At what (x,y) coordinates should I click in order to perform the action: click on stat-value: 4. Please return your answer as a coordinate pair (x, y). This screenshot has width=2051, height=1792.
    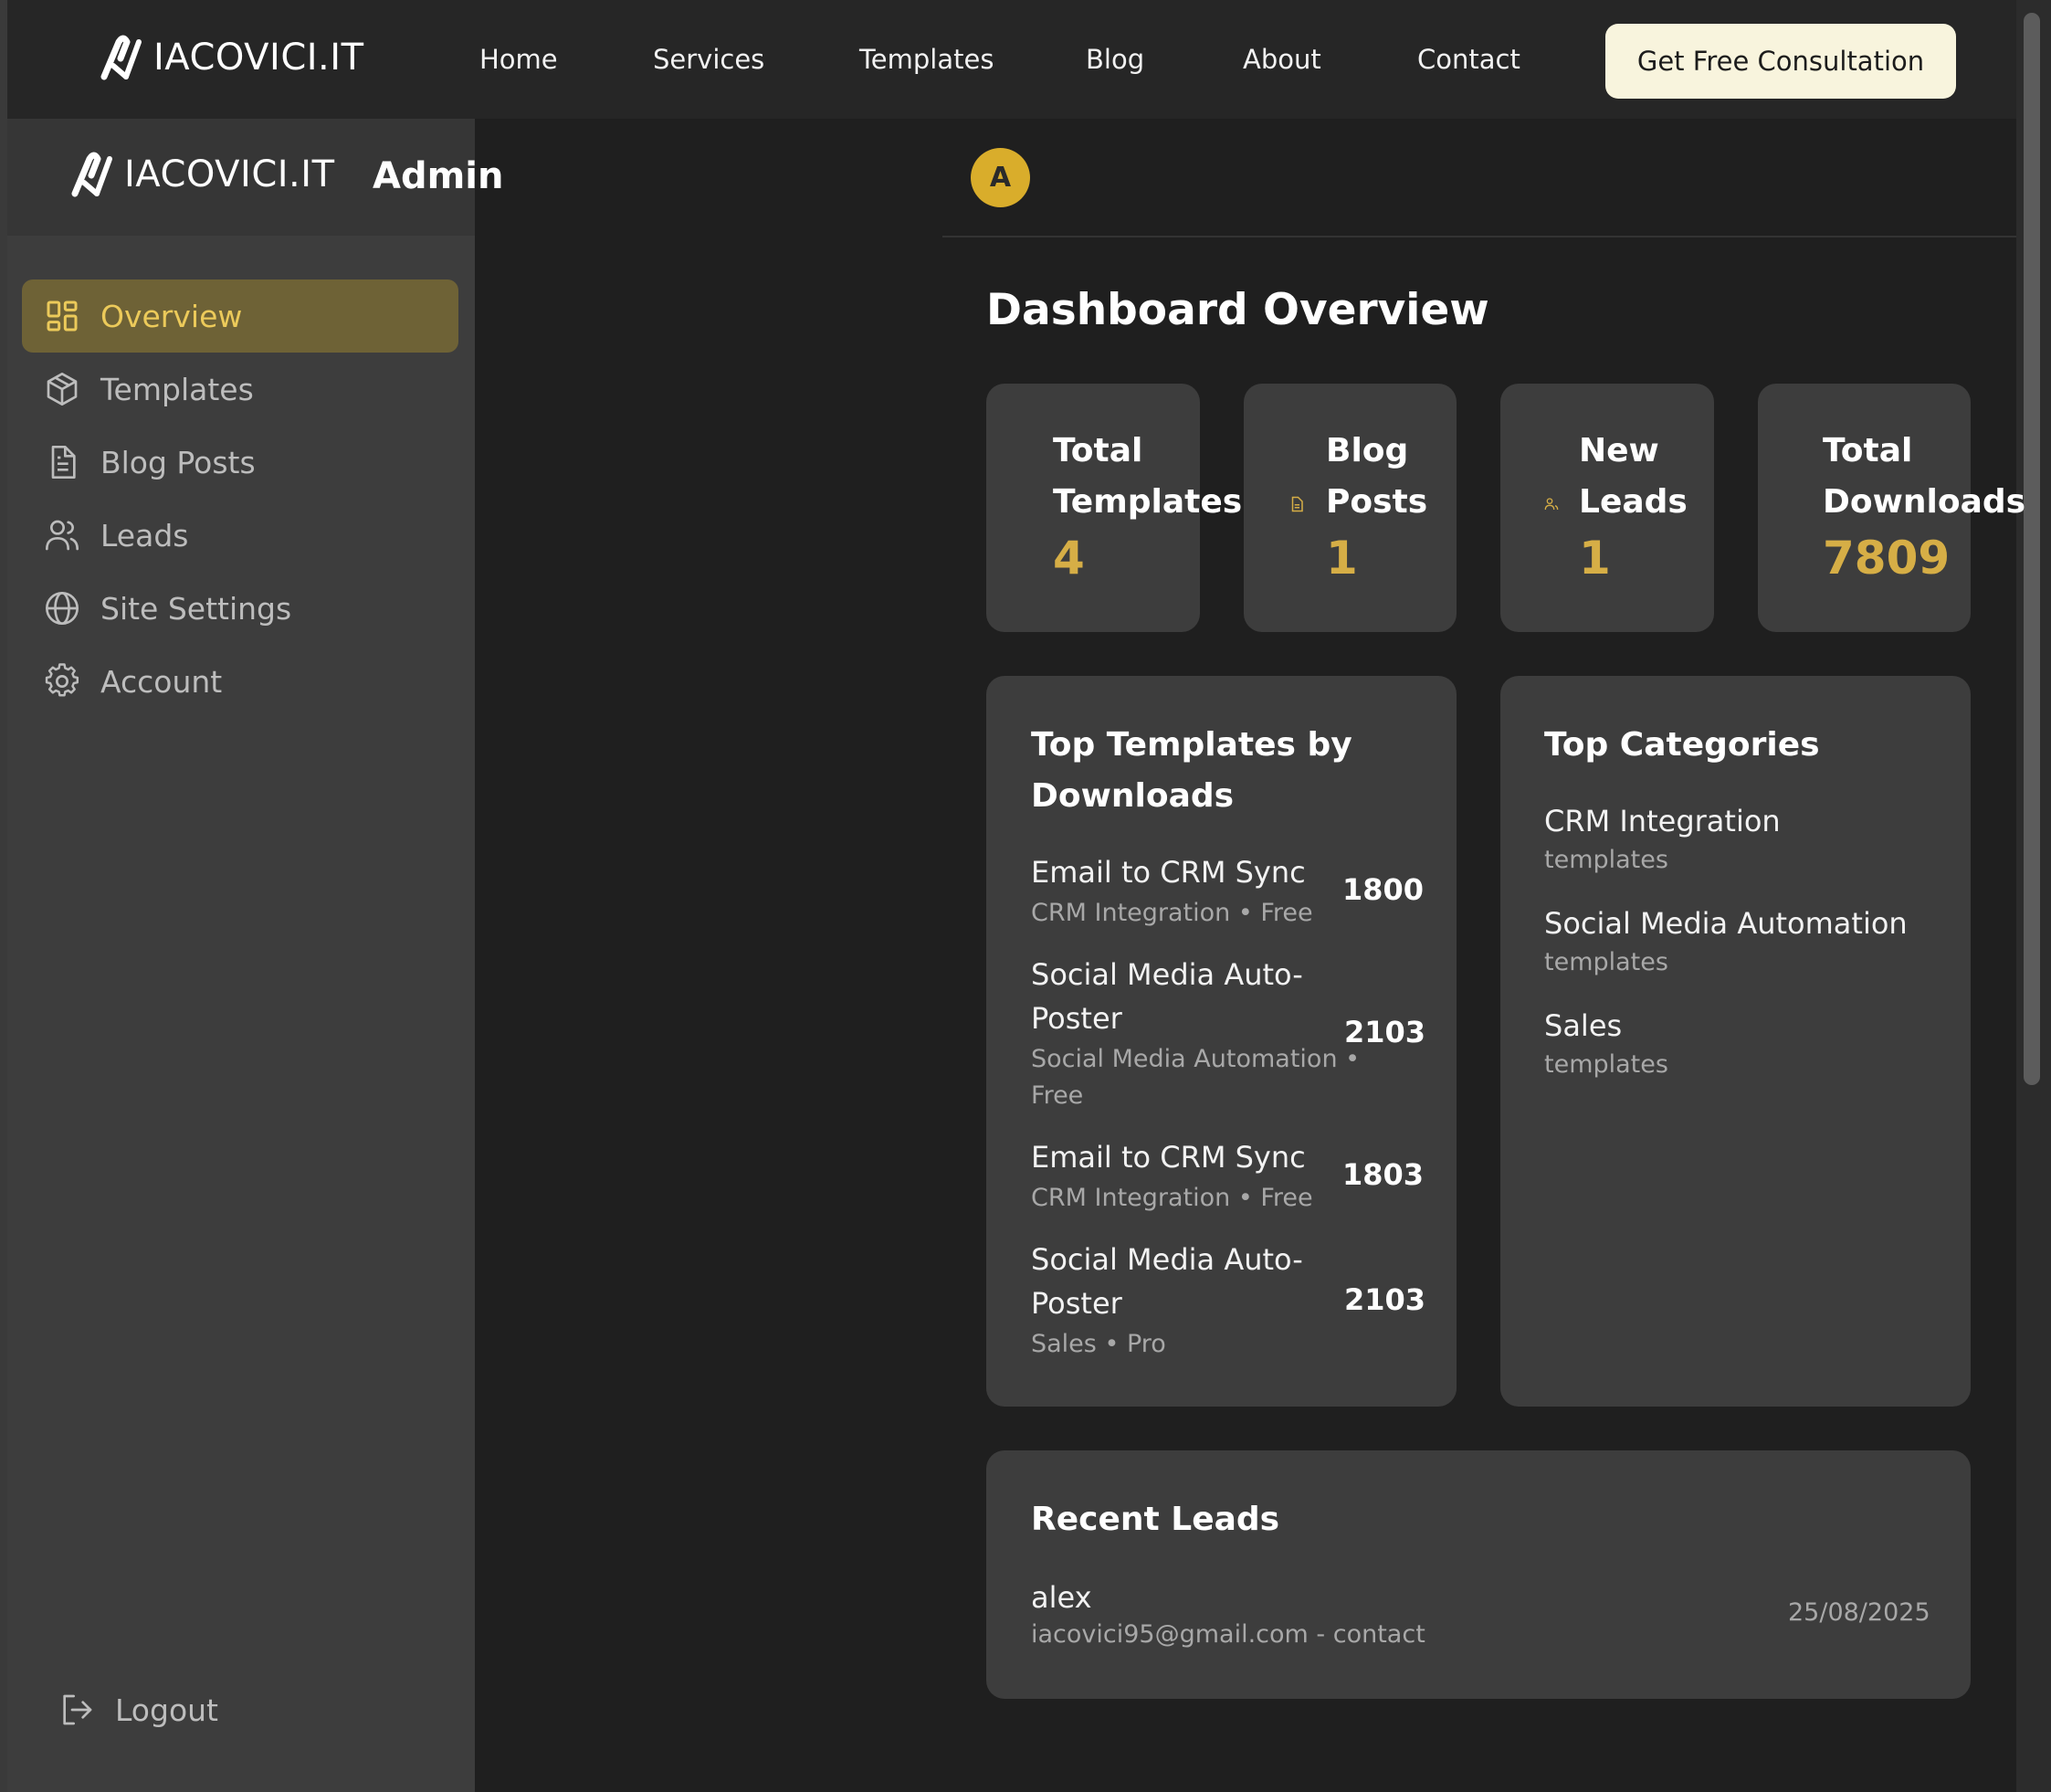
    Looking at the image, I should click on (1069, 558).